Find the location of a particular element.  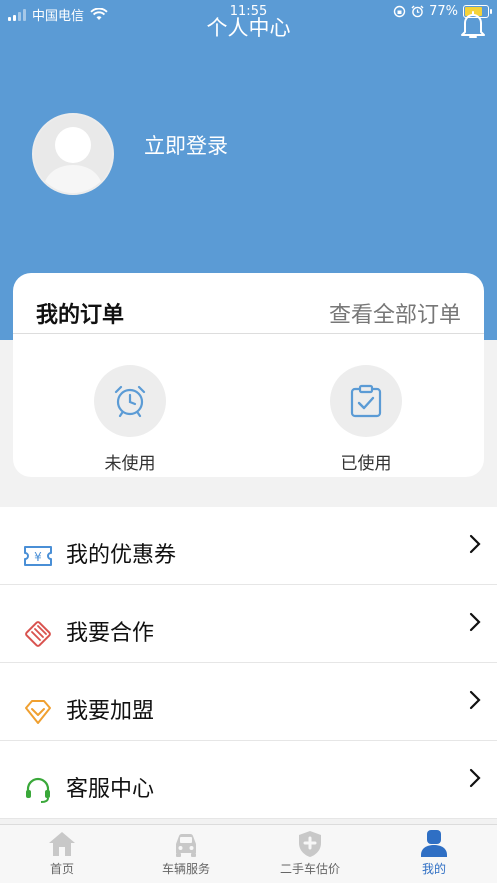

tab-bar: 首页 车辆服务 二手车估价 我的 is located at coordinates (248, 853).